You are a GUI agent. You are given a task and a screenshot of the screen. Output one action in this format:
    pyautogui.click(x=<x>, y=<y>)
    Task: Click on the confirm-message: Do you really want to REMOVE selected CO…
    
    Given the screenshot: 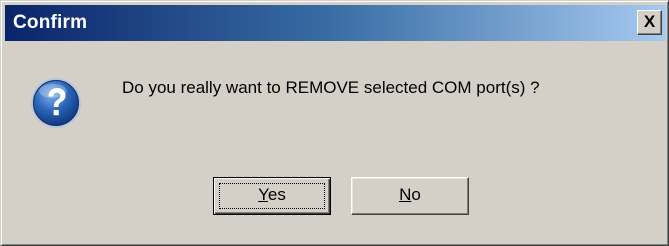 What is the action you would take?
    pyautogui.click(x=331, y=87)
    